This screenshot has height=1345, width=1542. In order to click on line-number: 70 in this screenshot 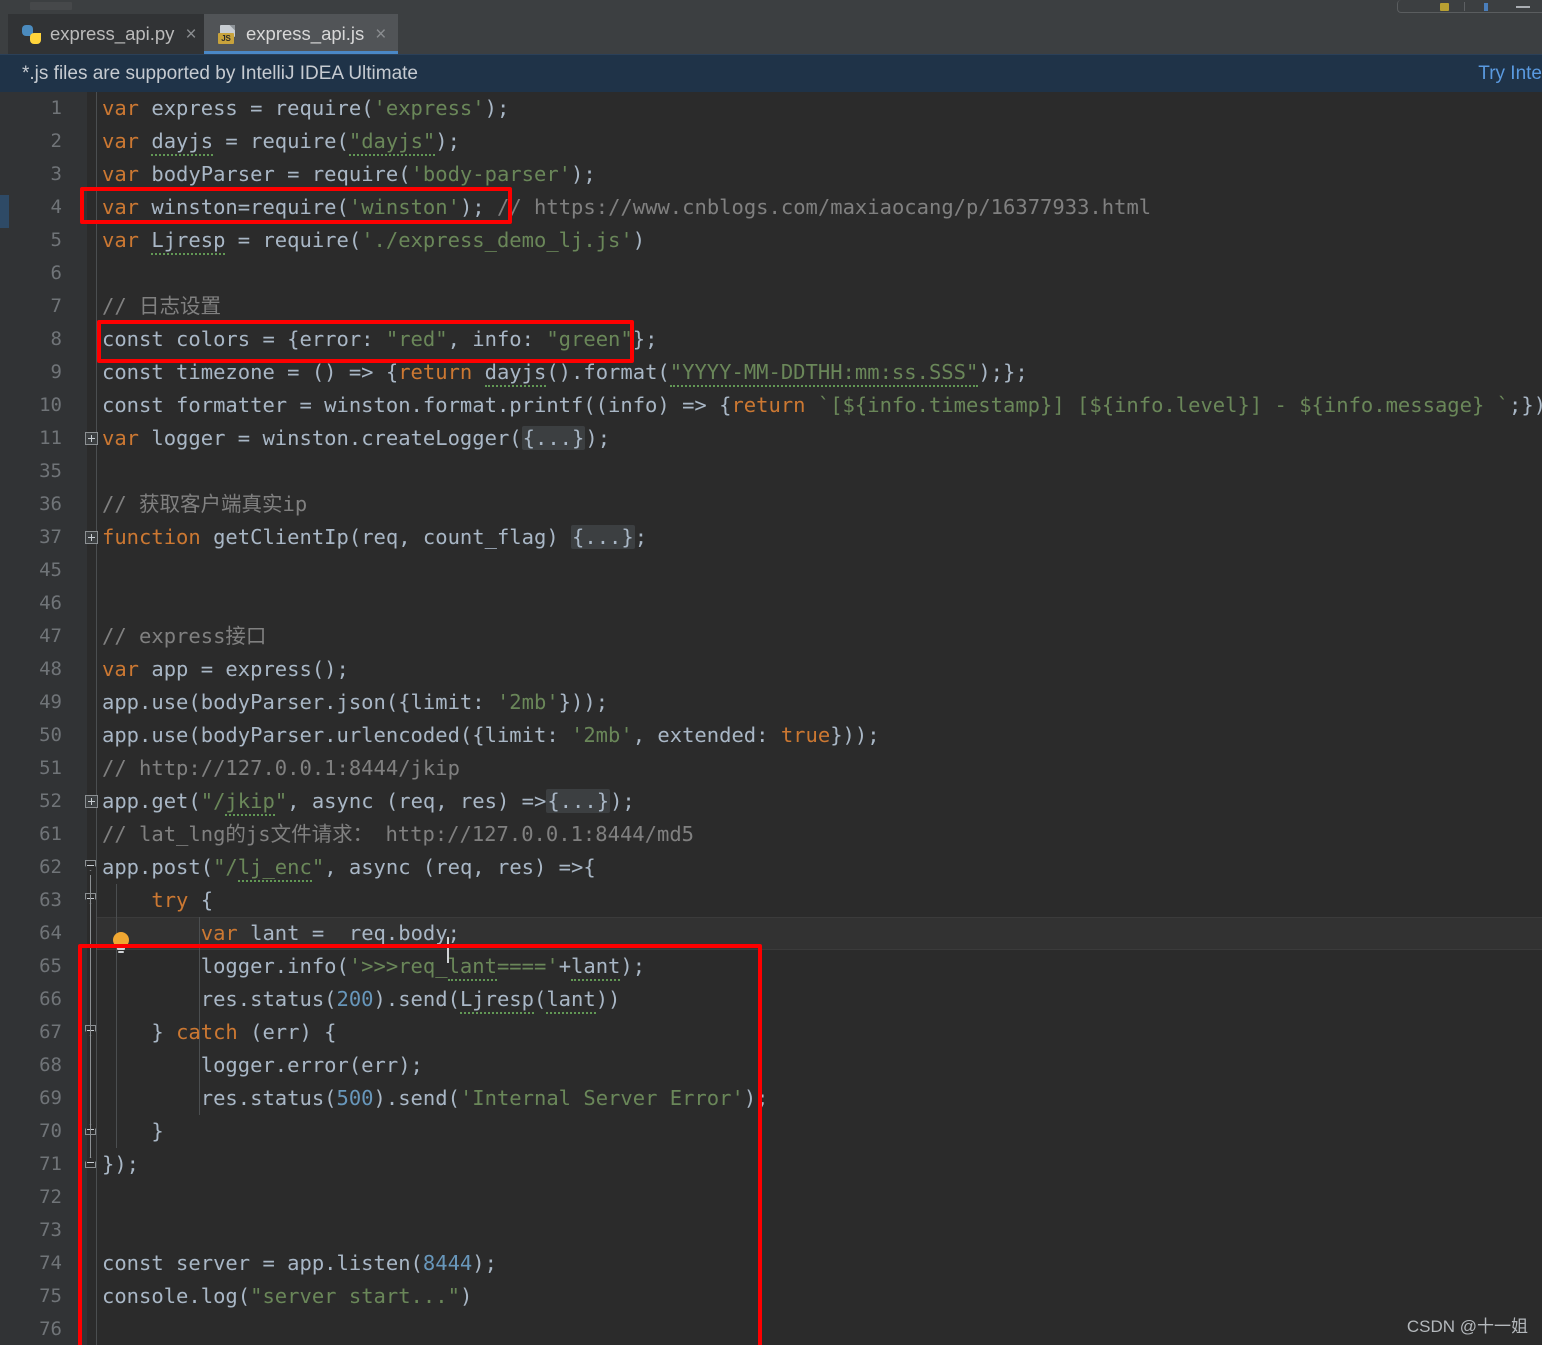, I will do `click(50, 1131)`.